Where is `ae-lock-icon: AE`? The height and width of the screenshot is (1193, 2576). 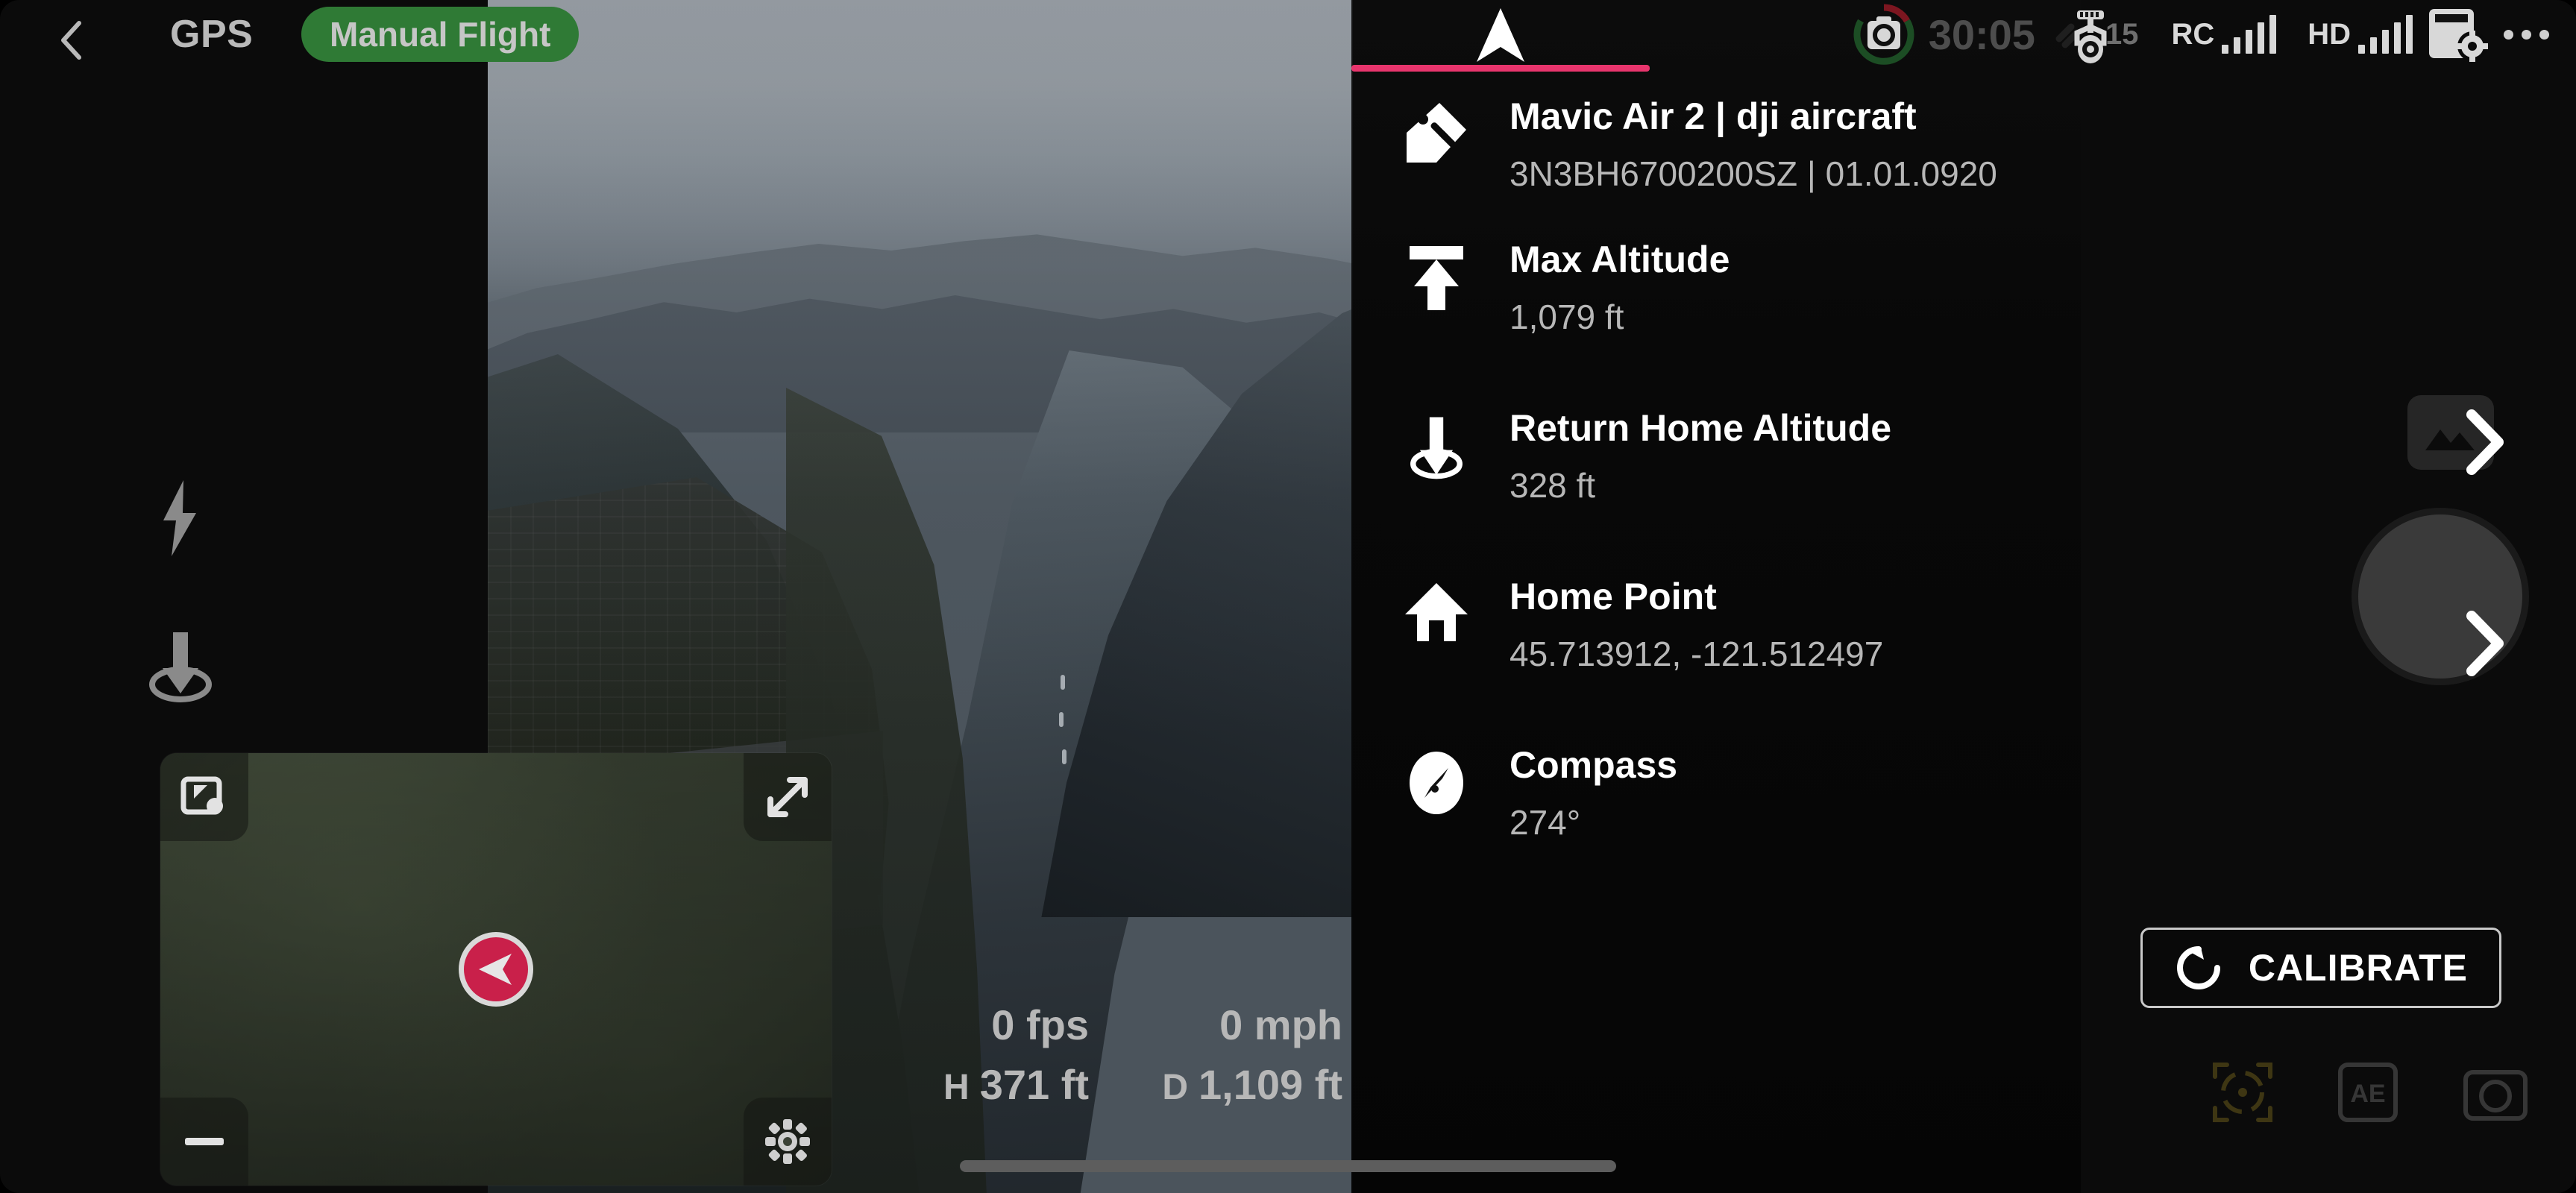
ae-lock-icon: AE is located at coordinates (2368, 1092).